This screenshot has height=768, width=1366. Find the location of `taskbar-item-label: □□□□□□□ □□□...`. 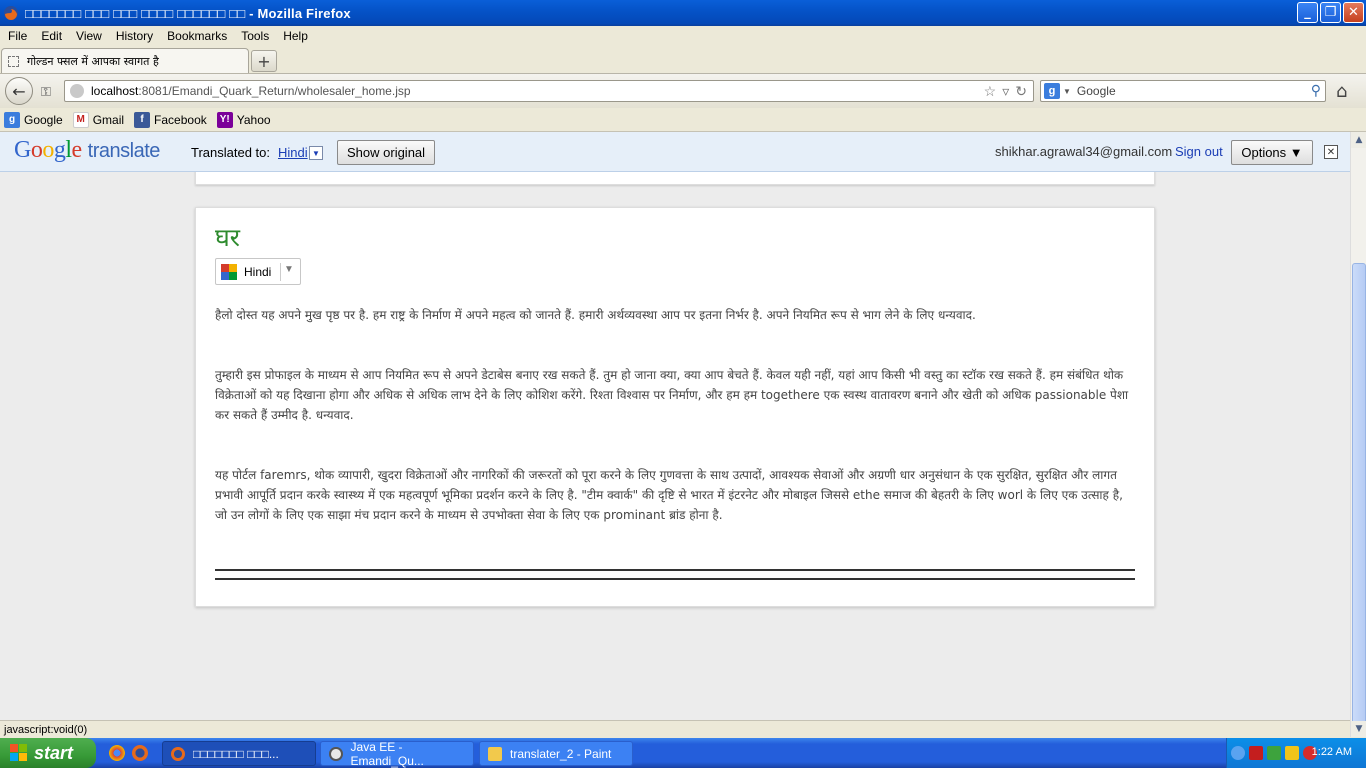

taskbar-item-label: □□□□□□□ □□□... is located at coordinates (236, 753).